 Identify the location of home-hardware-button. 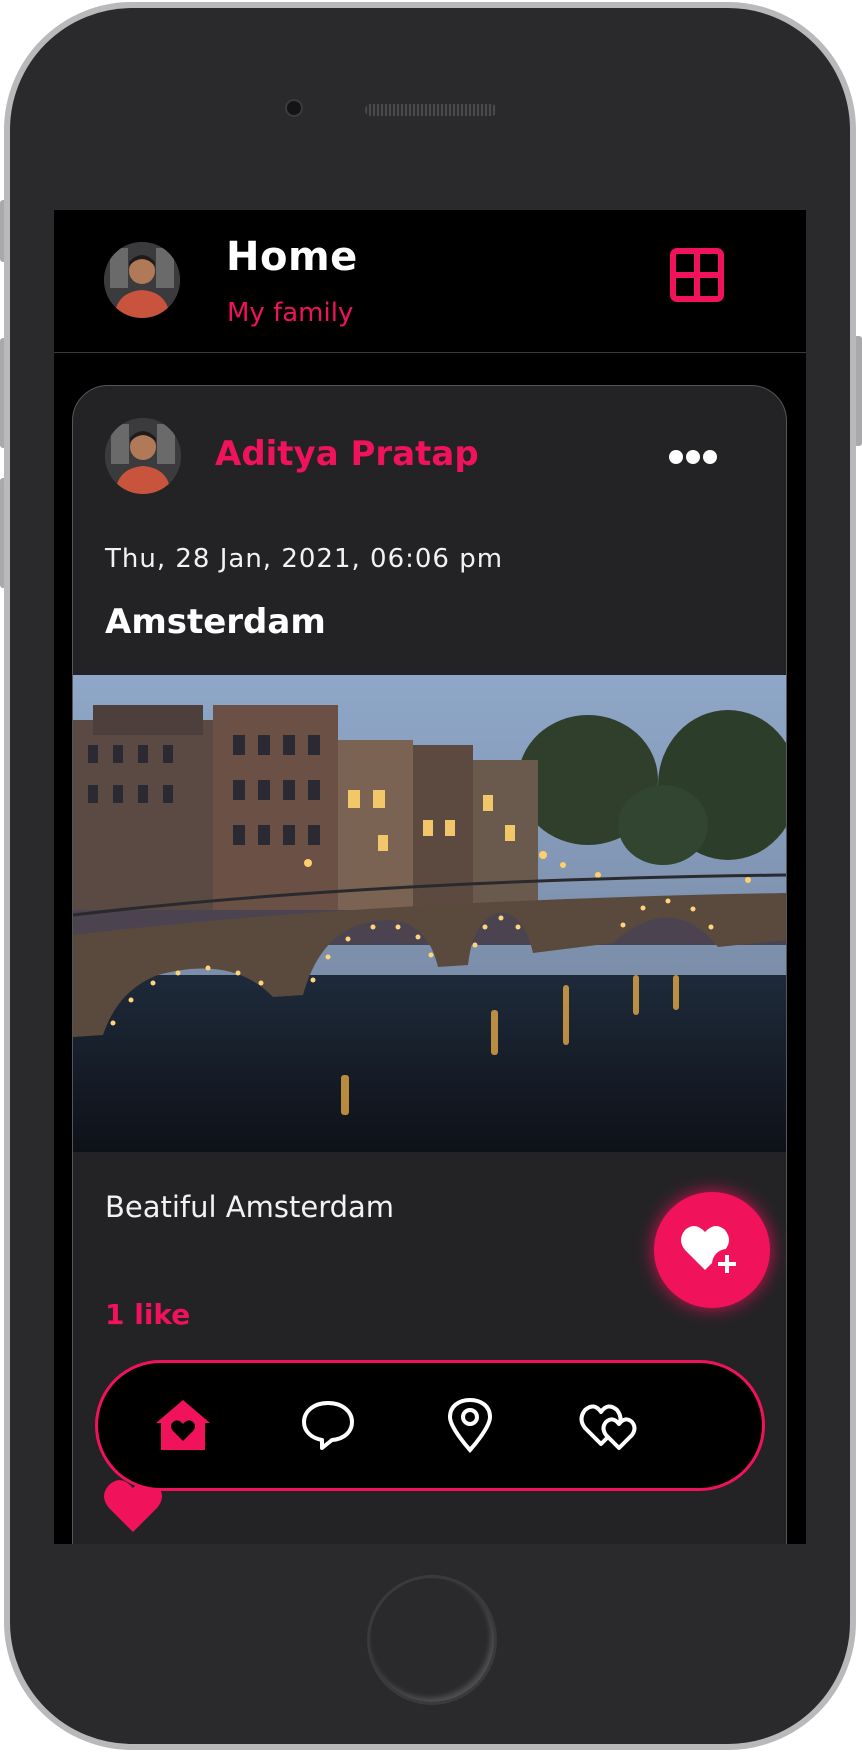
(432, 1640).